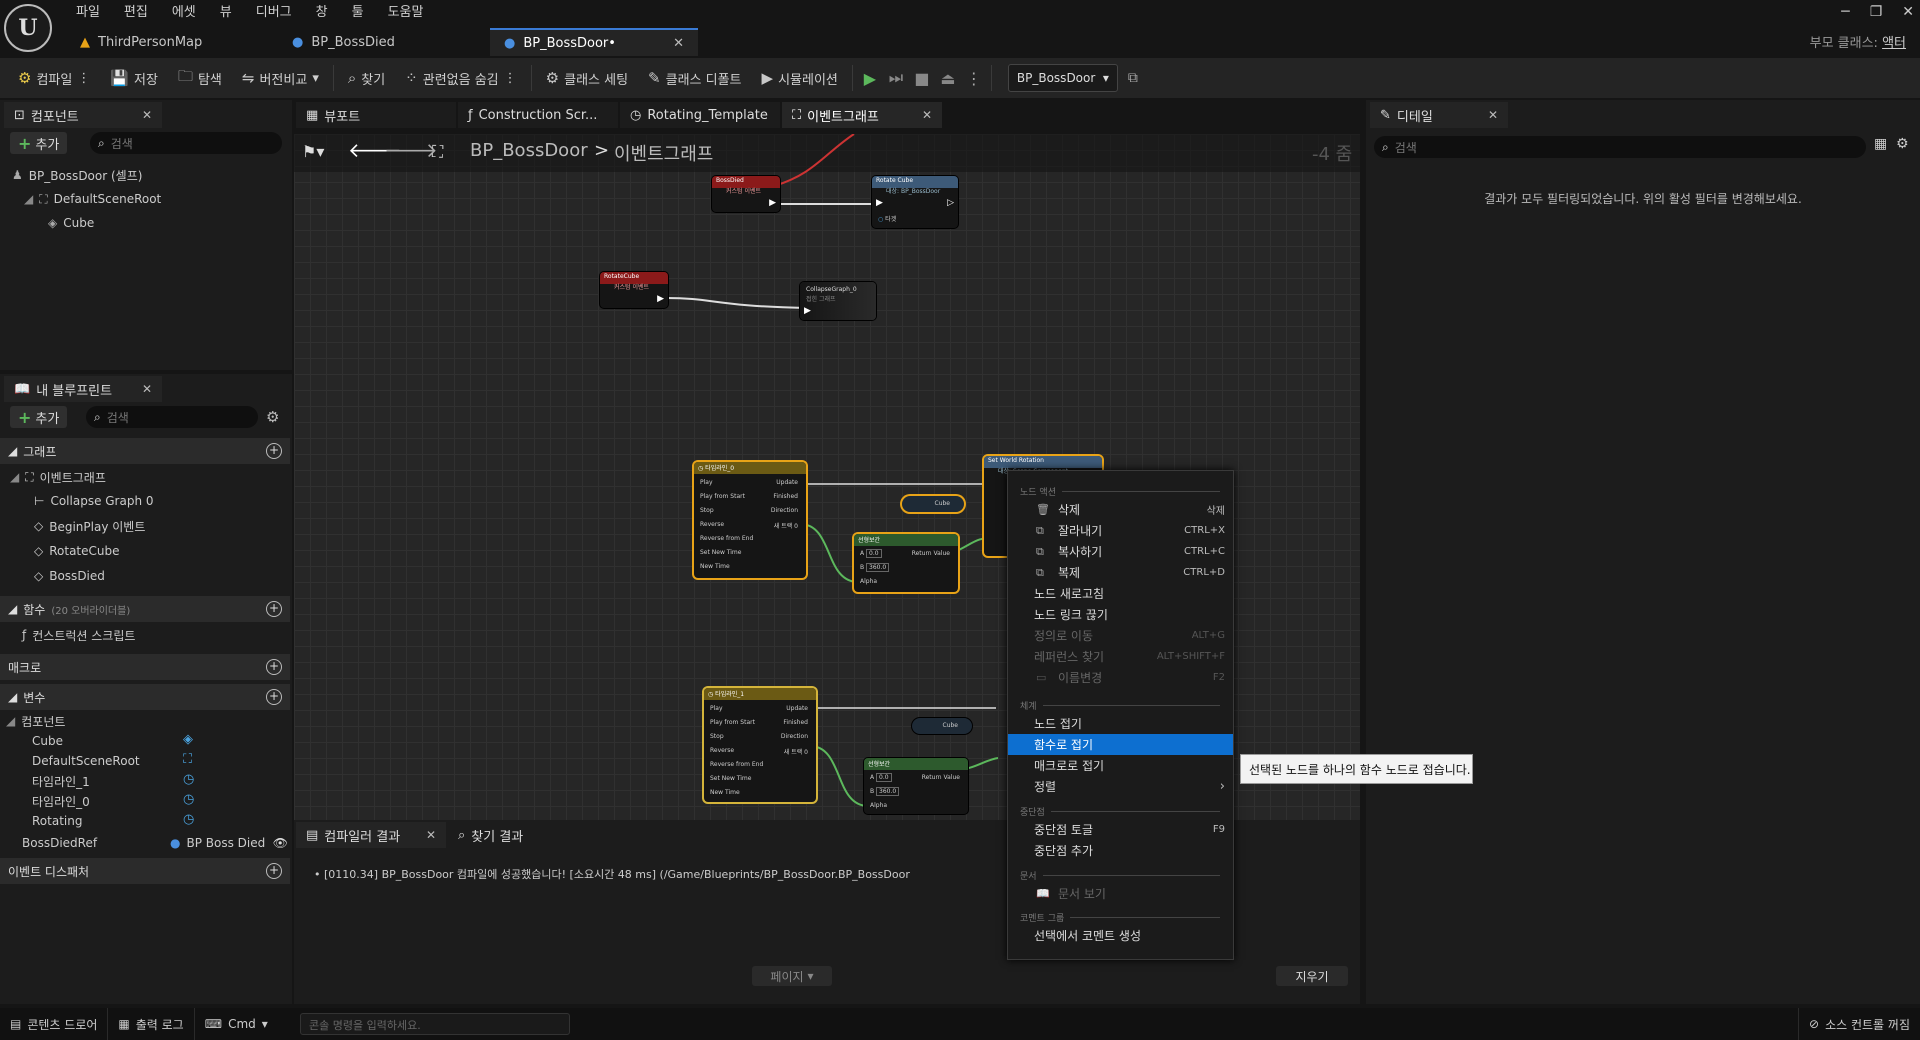 The width and height of the screenshot is (1920, 1040). What do you see at coordinates (950, 203) in the screenshot?
I see `exec-out-pin-icon: ▷` at bounding box center [950, 203].